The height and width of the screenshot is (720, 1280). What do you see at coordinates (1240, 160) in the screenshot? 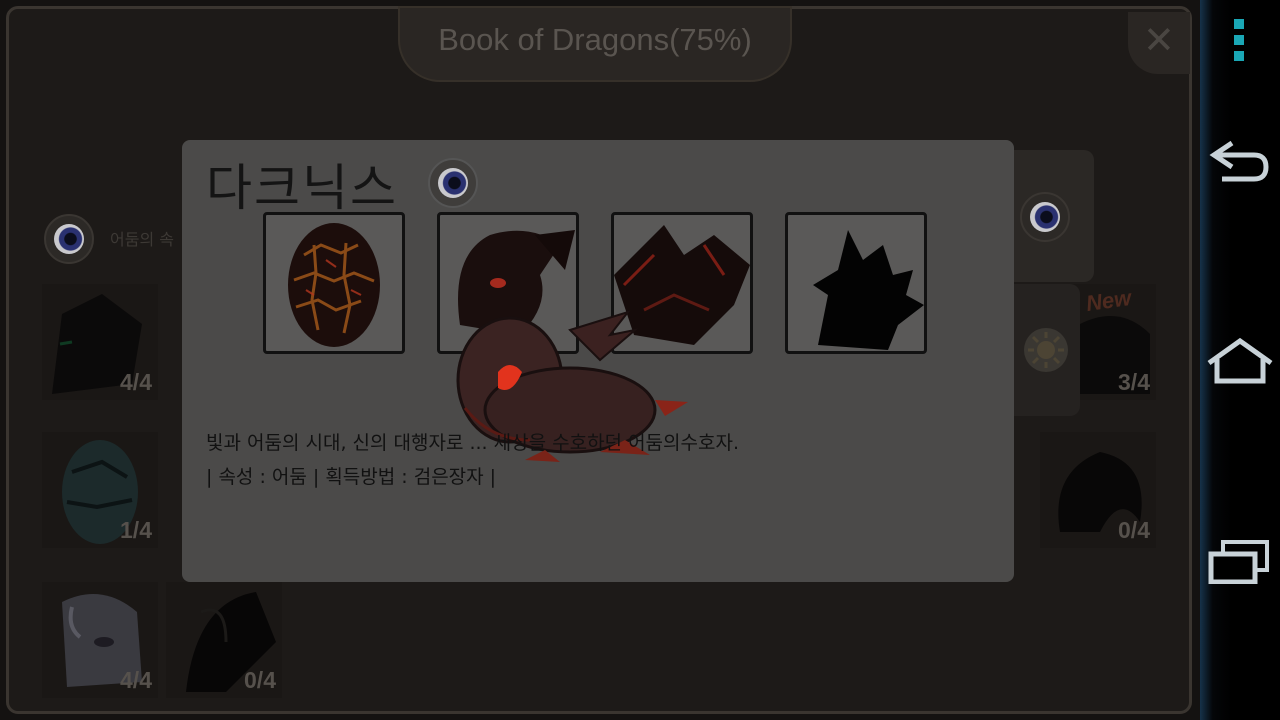
I see `back-icon` at bounding box center [1240, 160].